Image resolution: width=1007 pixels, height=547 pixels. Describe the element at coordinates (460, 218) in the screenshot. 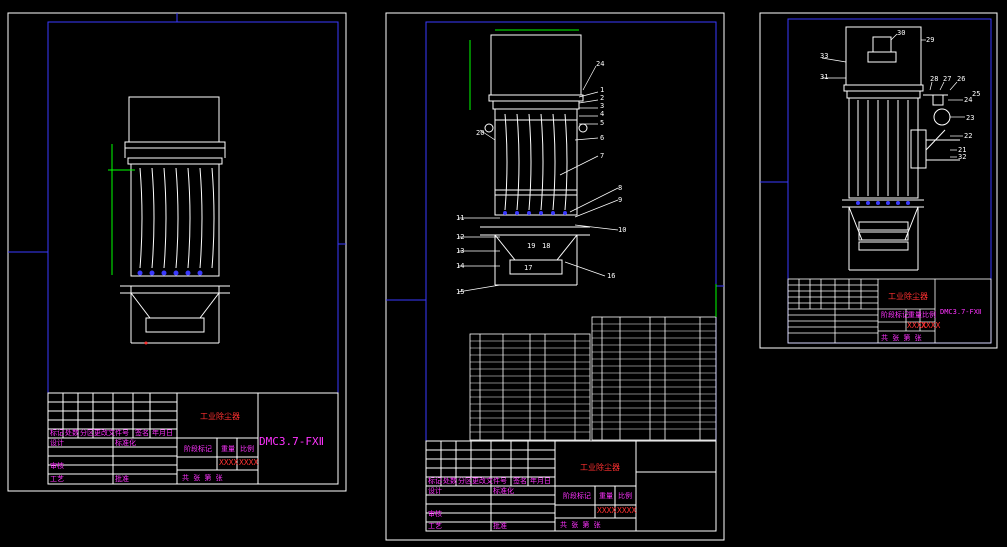

I see `part-number-11: 11` at that location.